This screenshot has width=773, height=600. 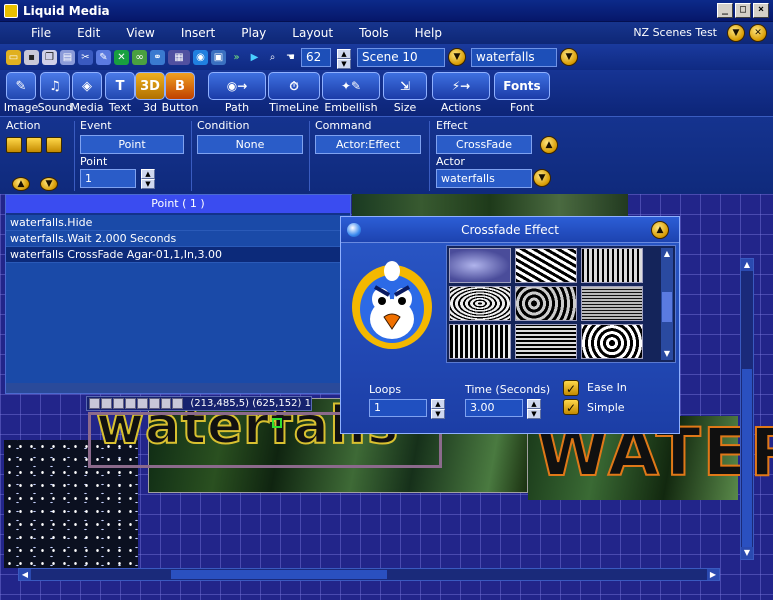 I want to click on actor-select: waterfalls, so click(x=514, y=57).